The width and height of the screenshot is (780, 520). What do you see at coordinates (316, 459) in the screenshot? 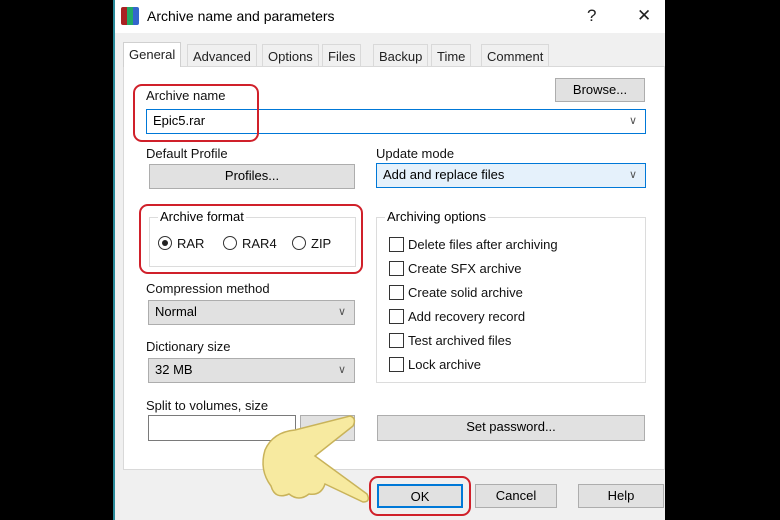
I see `pointing-hand-icon` at bounding box center [316, 459].